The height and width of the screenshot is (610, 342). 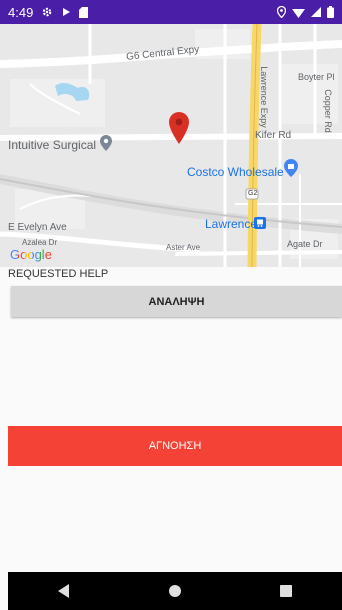 I want to click on recents-icon, so click(x=286, y=591).